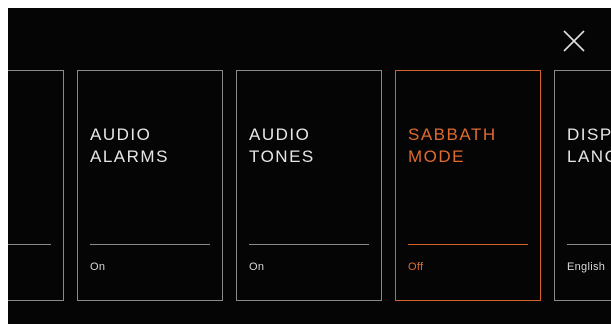 This screenshot has height=324, width=611. I want to click on close-icon, so click(574, 41).